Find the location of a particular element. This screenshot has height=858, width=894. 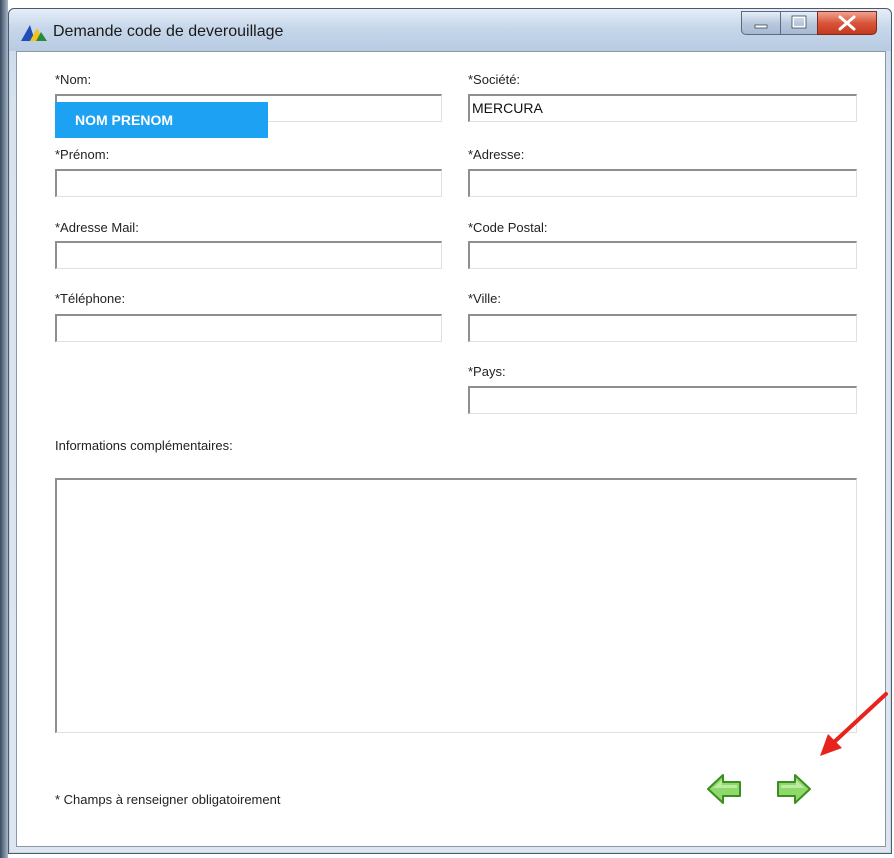

pays-input is located at coordinates (662, 400).